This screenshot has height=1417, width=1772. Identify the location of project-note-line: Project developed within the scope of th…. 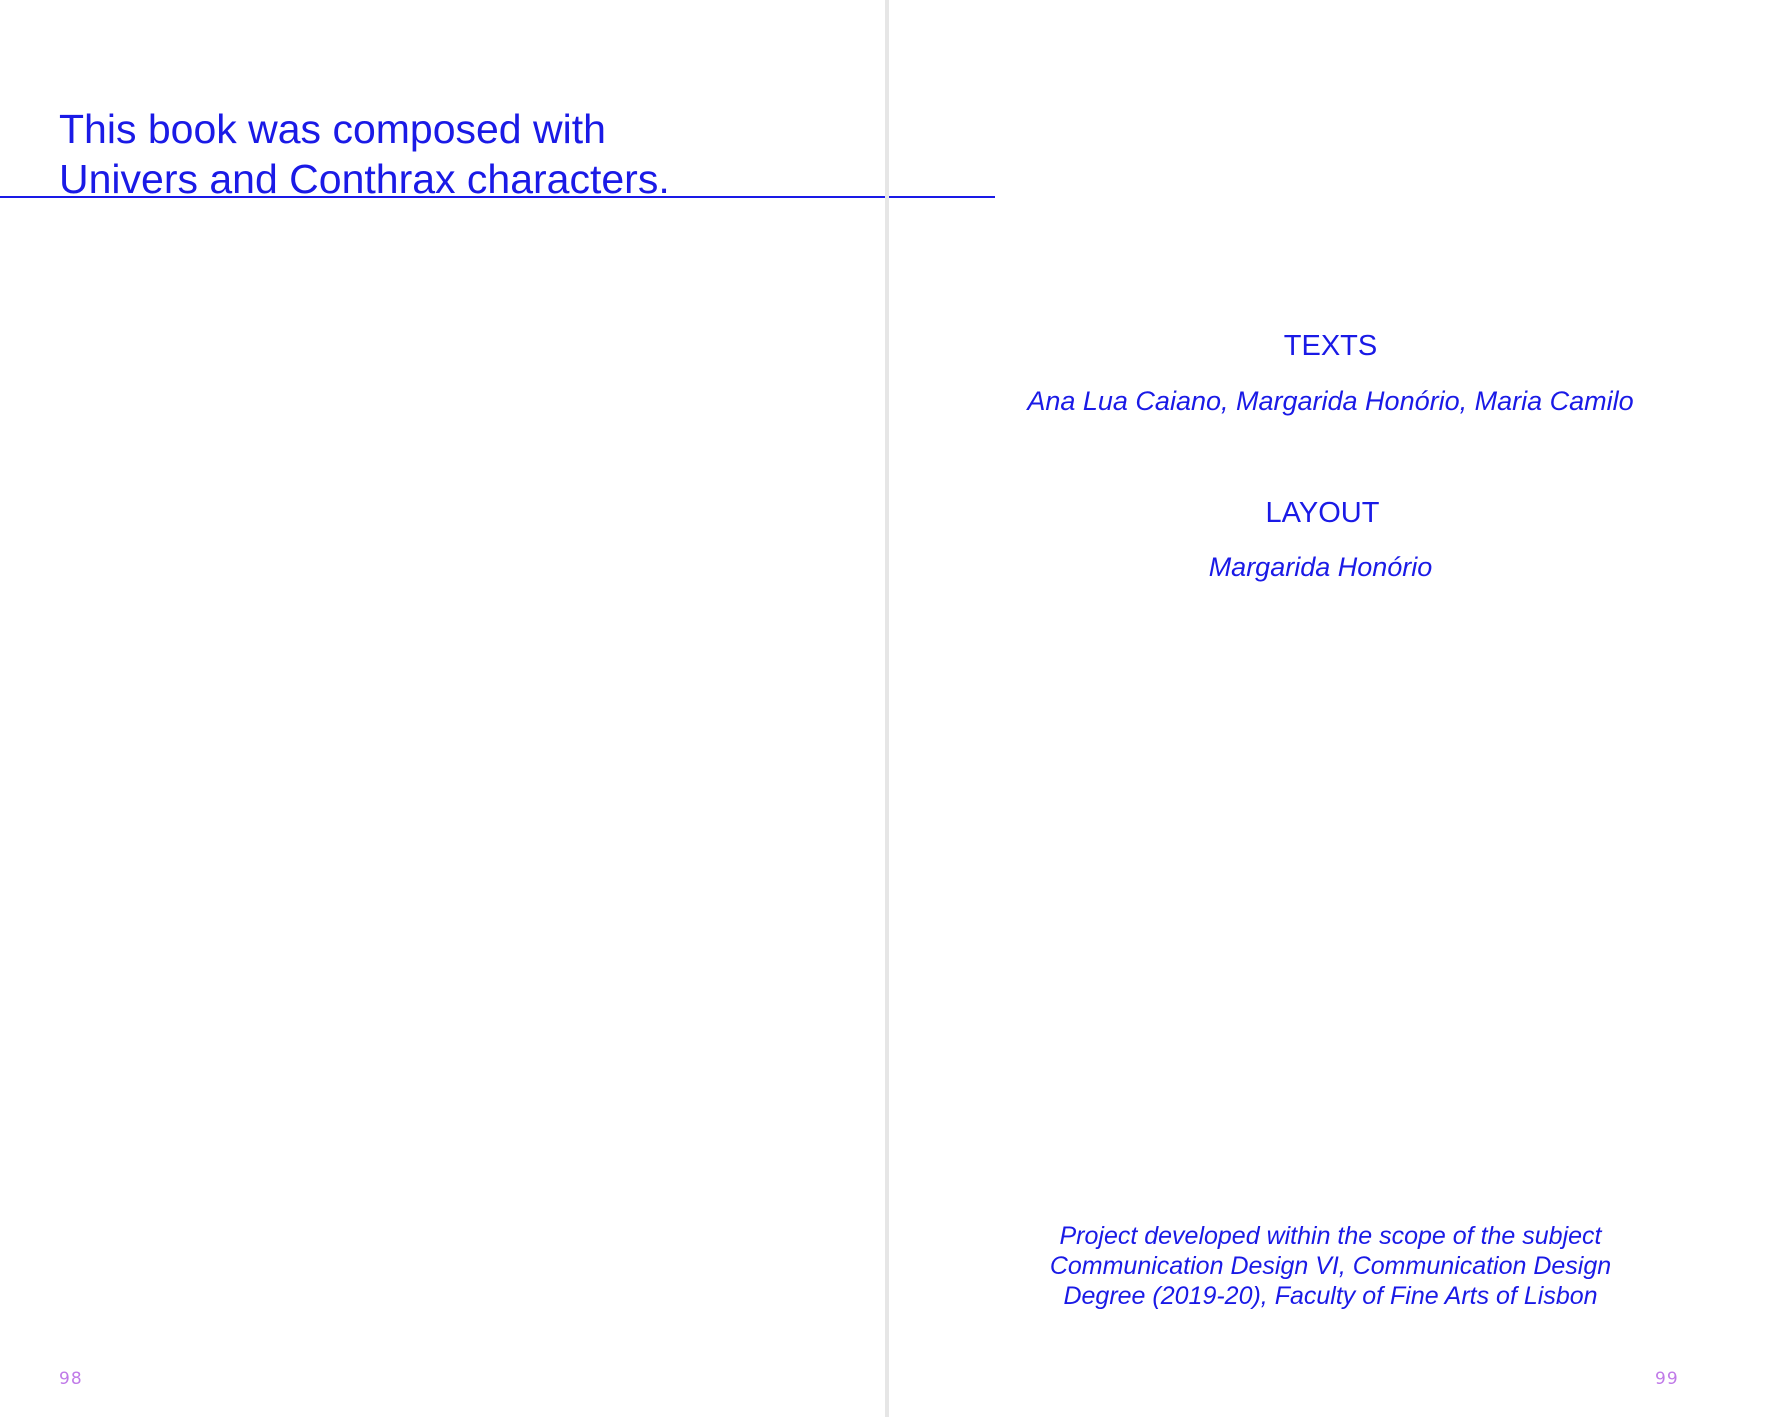
(1330, 1236).